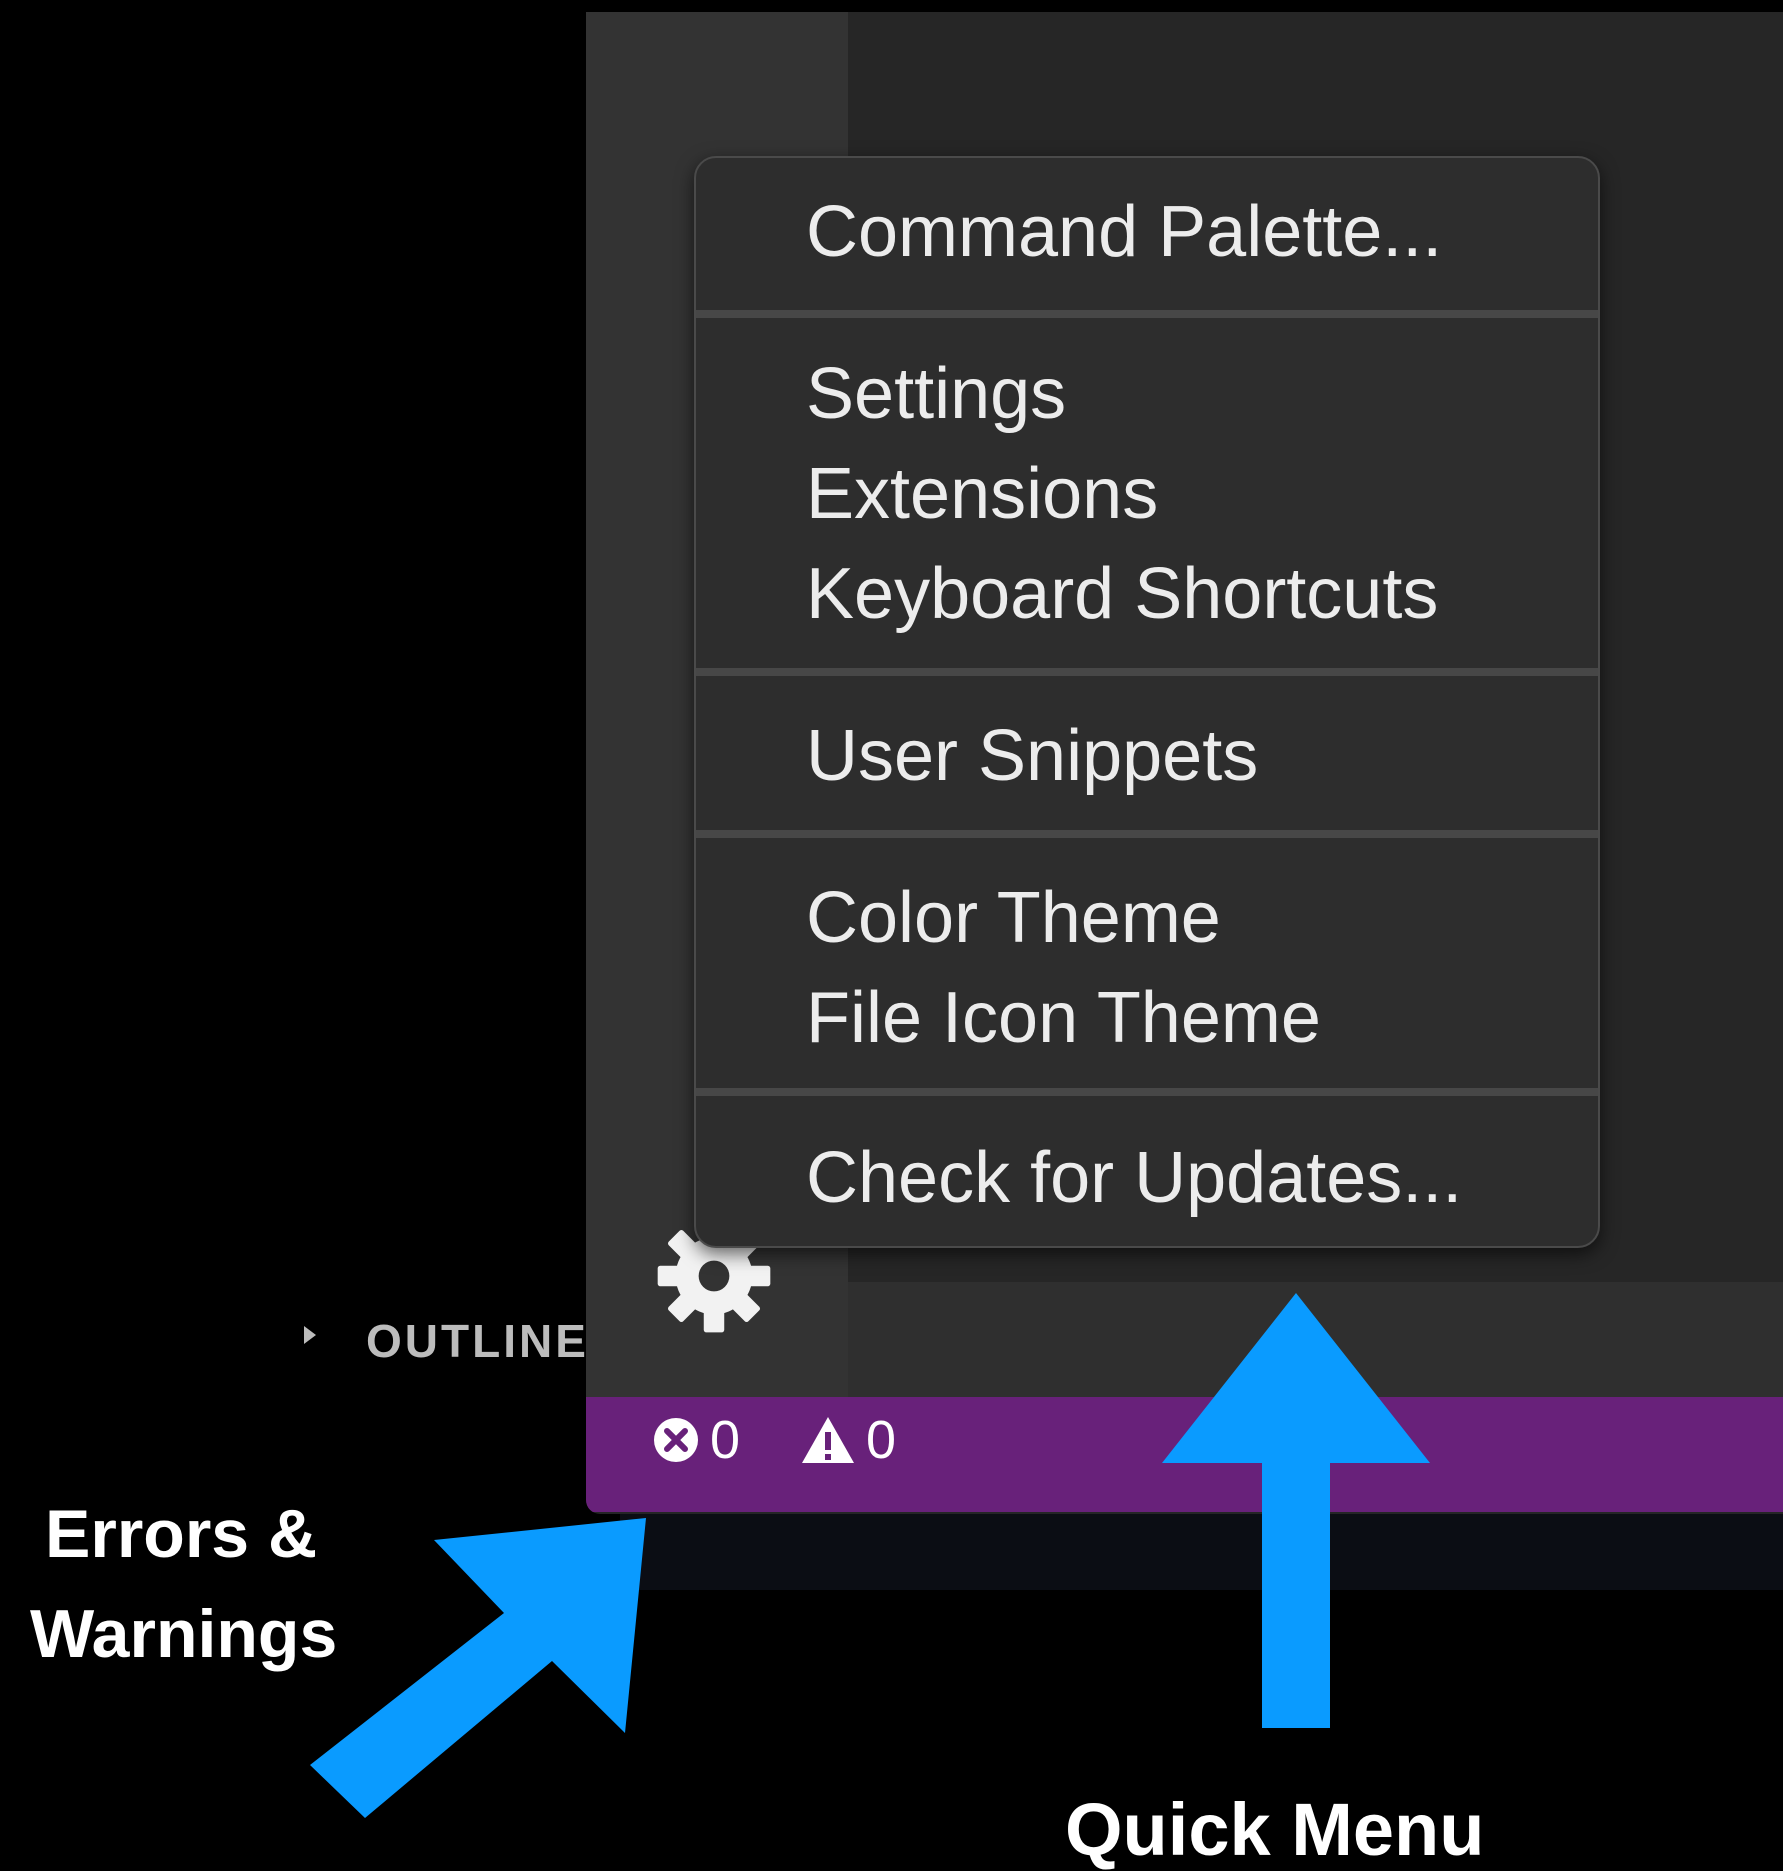 This screenshot has width=1783, height=1871. What do you see at coordinates (478, 1668) in the screenshot?
I see `diagonal-arrow-icon` at bounding box center [478, 1668].